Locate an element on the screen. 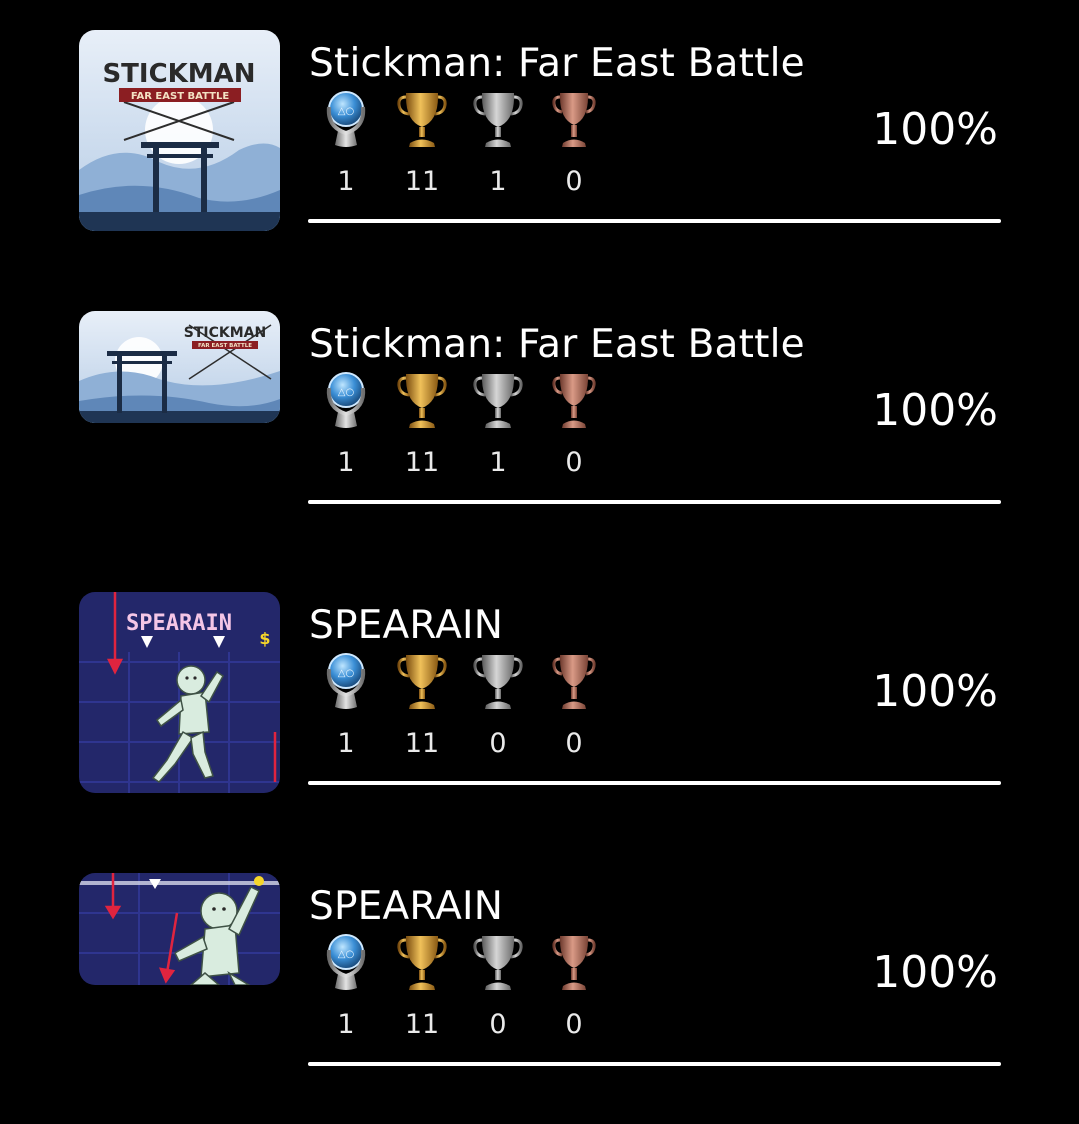 The height and width of the screenshot is (1124, 1079). art-logo-text: SPEARAIN is located at coordinates (179, 623).